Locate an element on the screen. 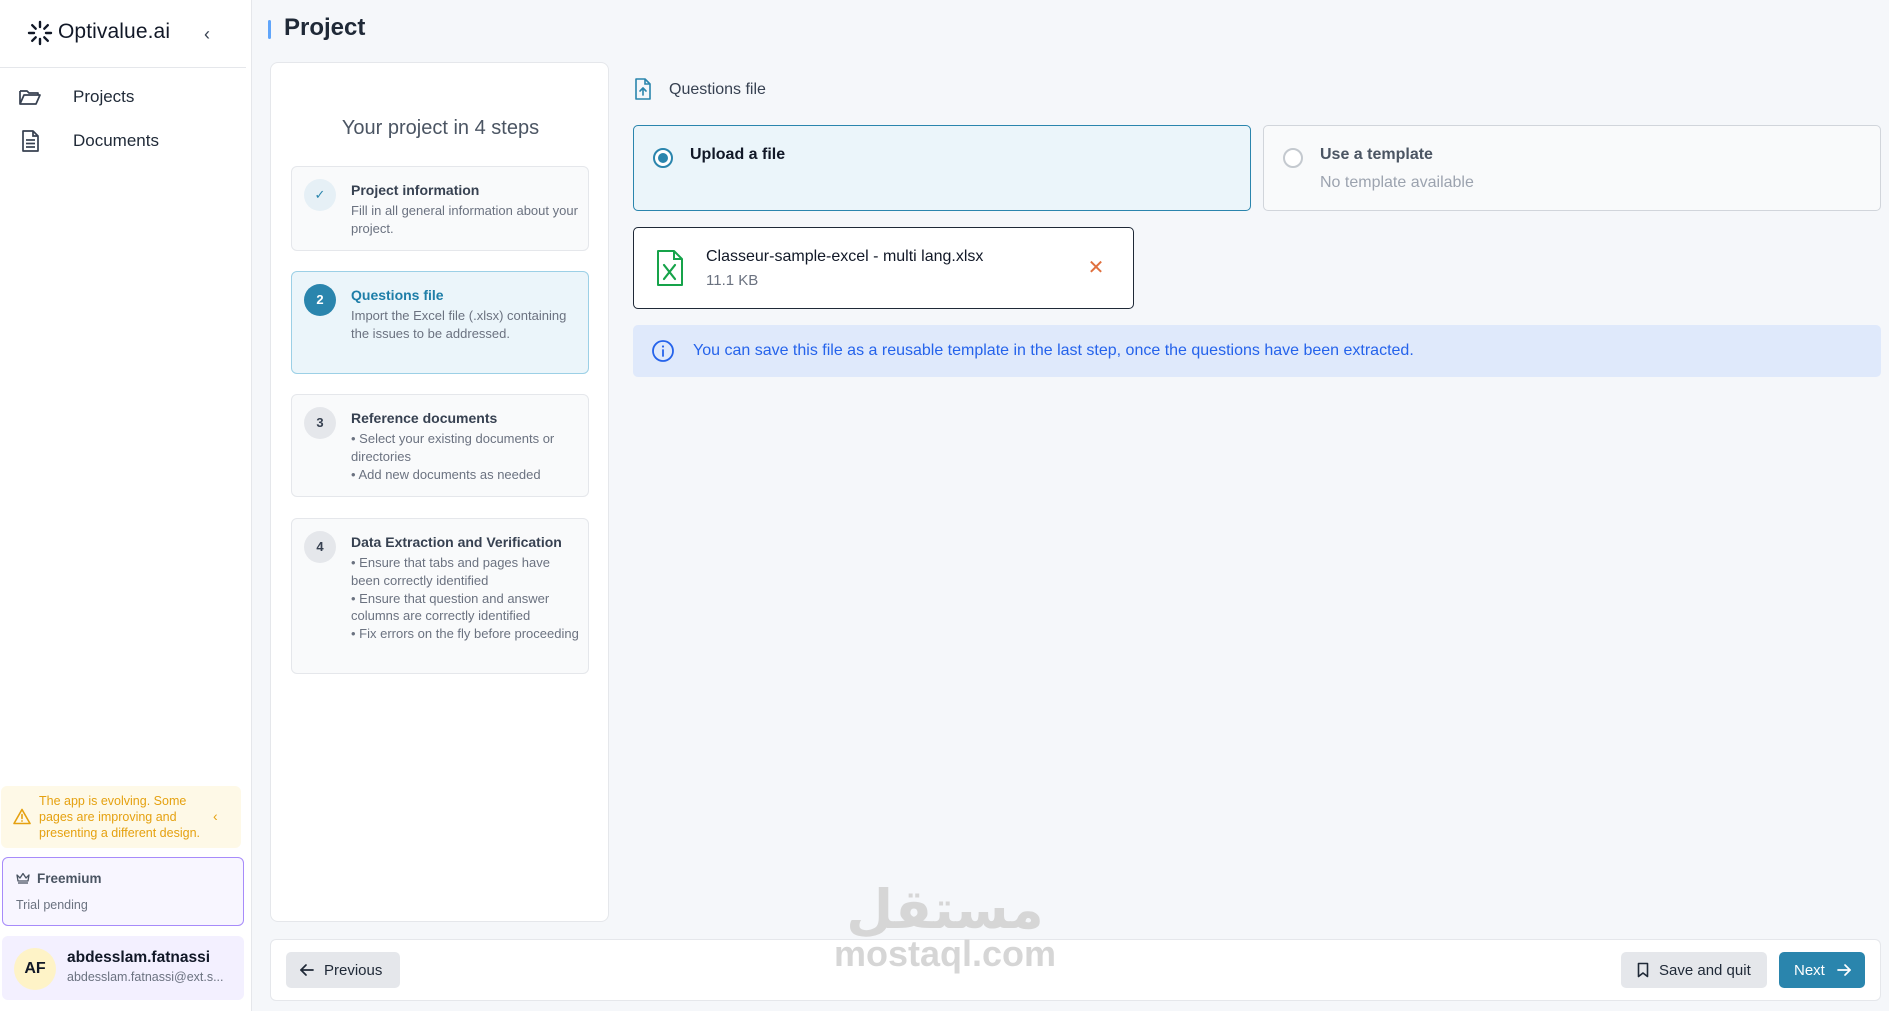 The width and height of the screenshot is (1889, 1011). previous-button: Previous is located at coordinates (343, 970).